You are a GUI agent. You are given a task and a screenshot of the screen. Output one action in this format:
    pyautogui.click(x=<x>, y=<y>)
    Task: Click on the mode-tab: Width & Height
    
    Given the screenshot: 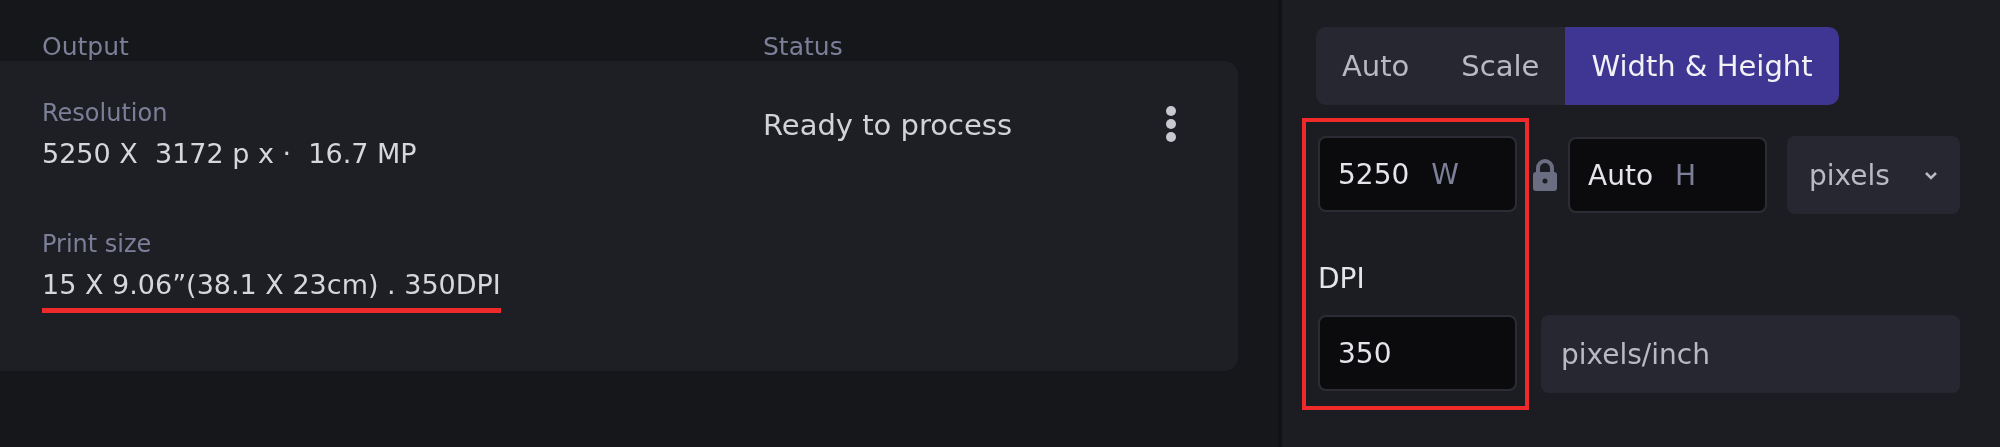 What is the action you would take?
    pyautogui.click(x=1702, y=66)
    